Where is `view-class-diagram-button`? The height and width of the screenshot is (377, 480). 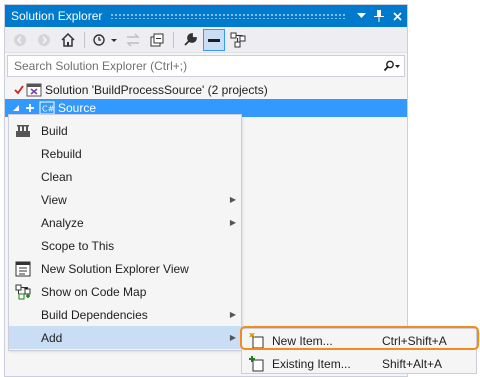
view-class-diagram-button is located at coordinates (238, 40).